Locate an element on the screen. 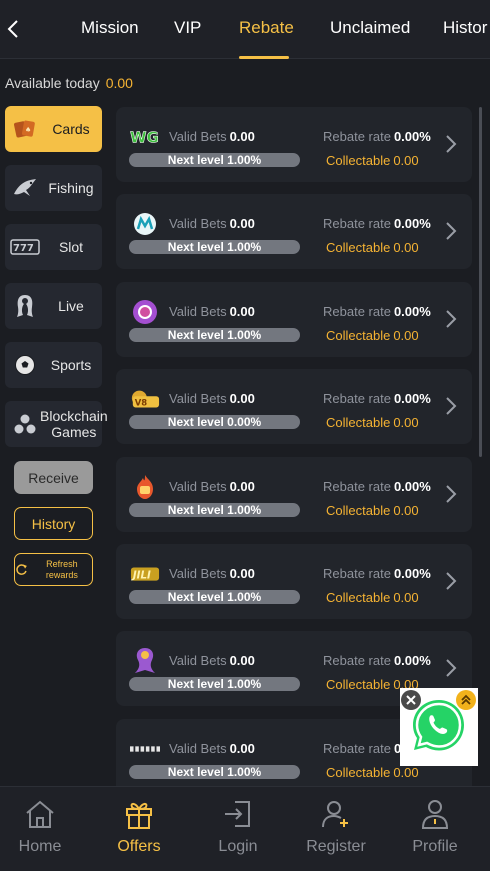  sidebar-item-blockchain: Blockchain Games is located at coordinates (56, 424).